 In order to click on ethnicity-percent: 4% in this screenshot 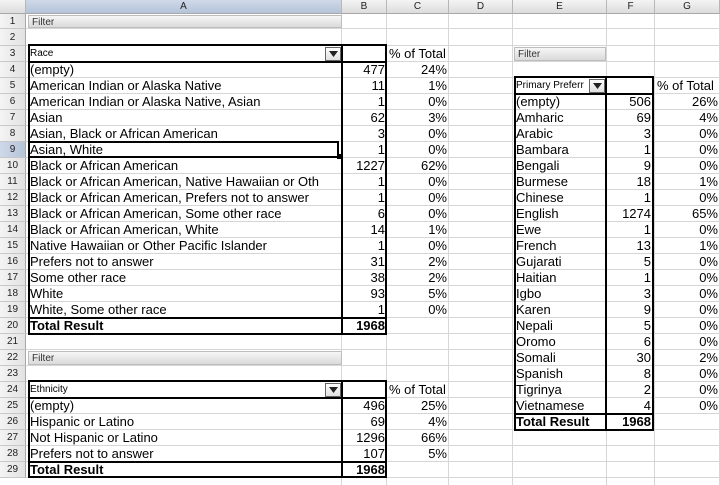, I will do `click(437, 421)`.